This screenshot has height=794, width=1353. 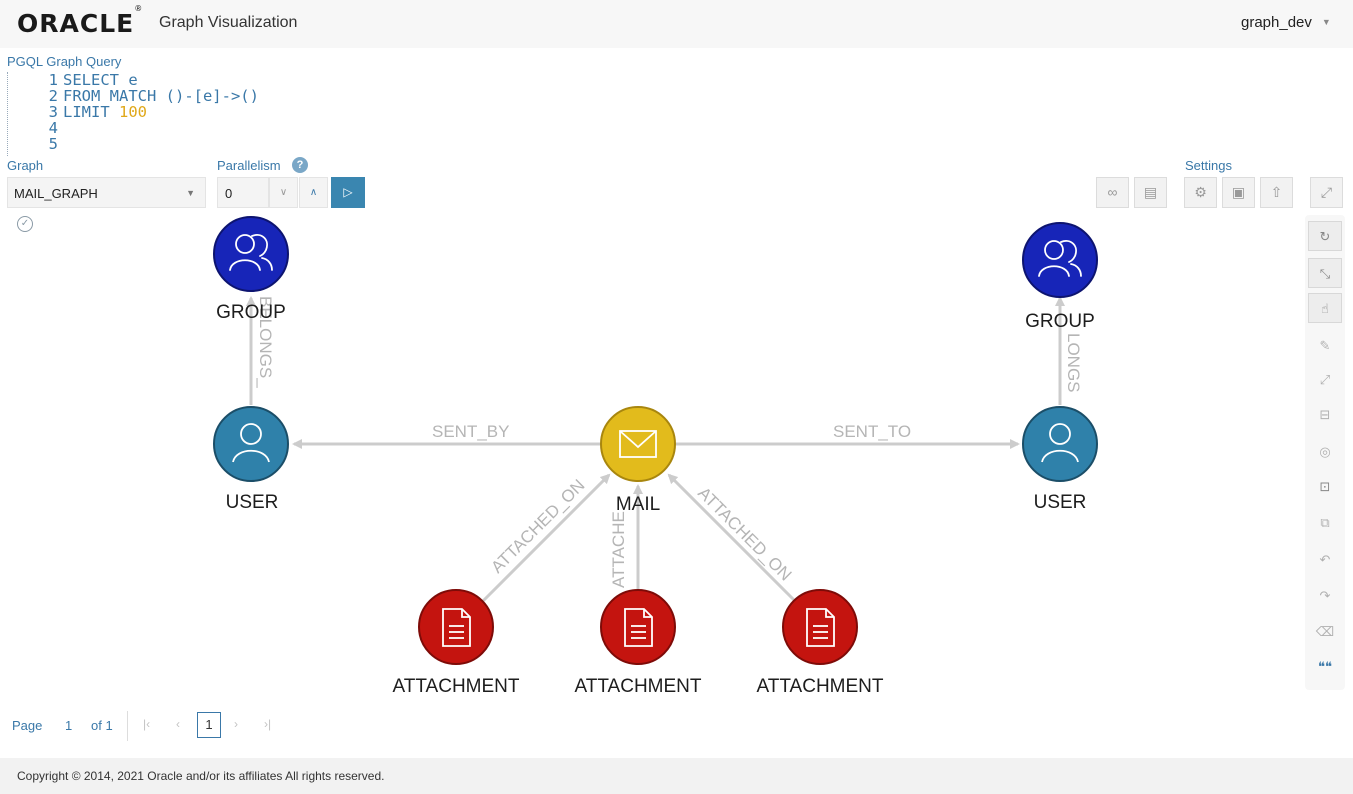 I want to click on current-page-button: 1, so click(x=209, y=725).